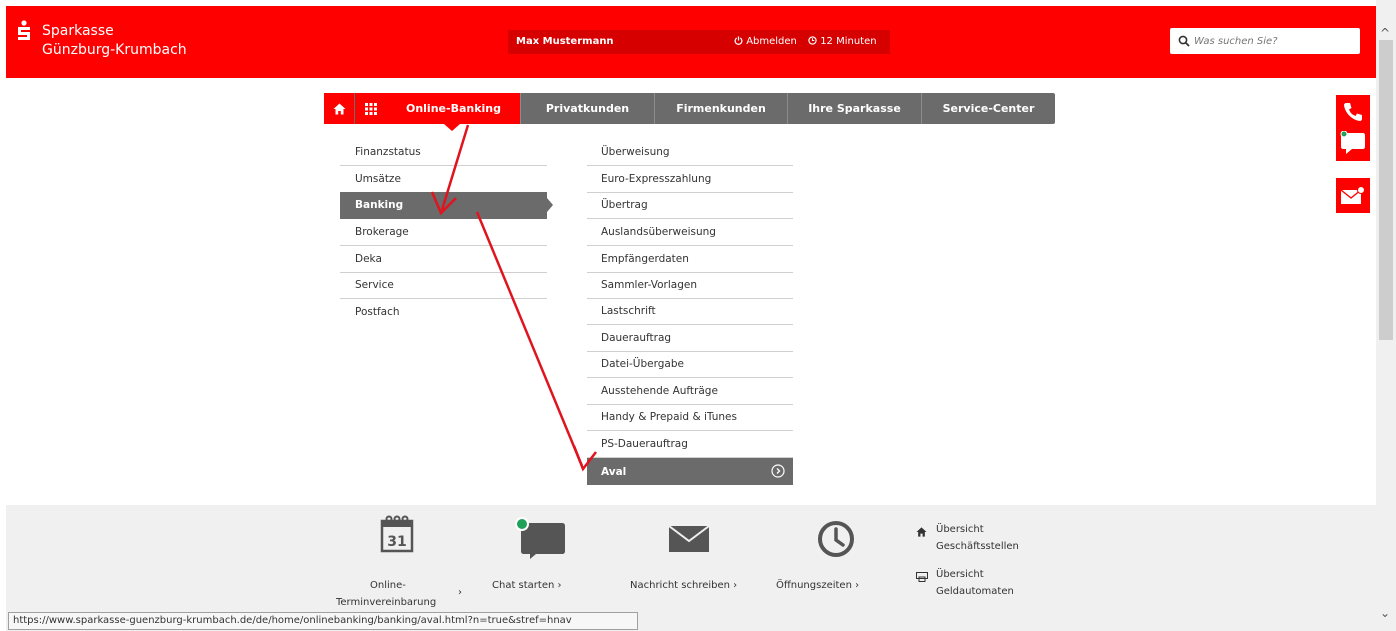 The width and height of the screenshot is (1396, 631). I want to click on submenu-item-umsaetze: Umsätze, so click(443, 179).